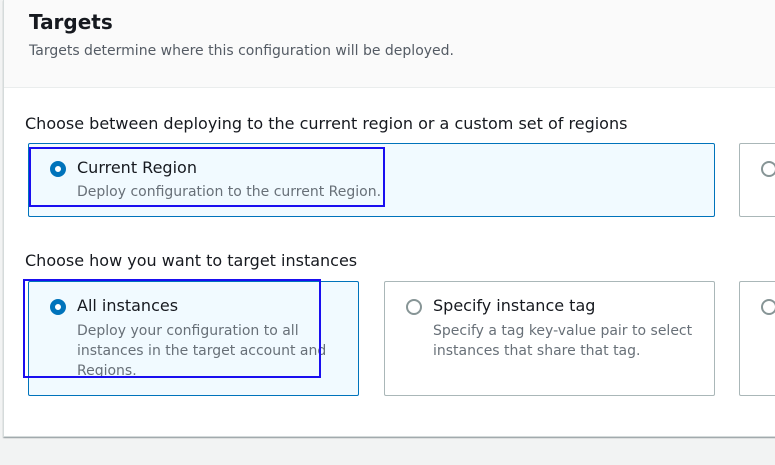 The image size is (775, 465). I want to click on instance-group-label: Choose how you want to target instances, so click(191, 260).